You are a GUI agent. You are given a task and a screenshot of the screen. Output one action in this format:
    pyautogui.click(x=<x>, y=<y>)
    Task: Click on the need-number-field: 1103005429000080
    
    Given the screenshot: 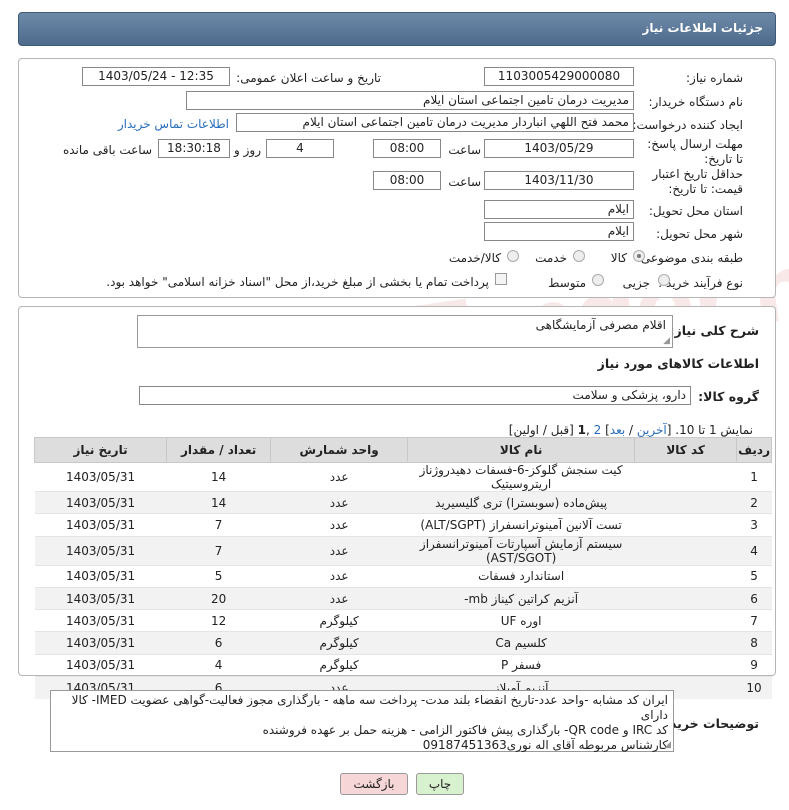 What is the action you would take?
    pyautogui.click(x=559, y=76)
    